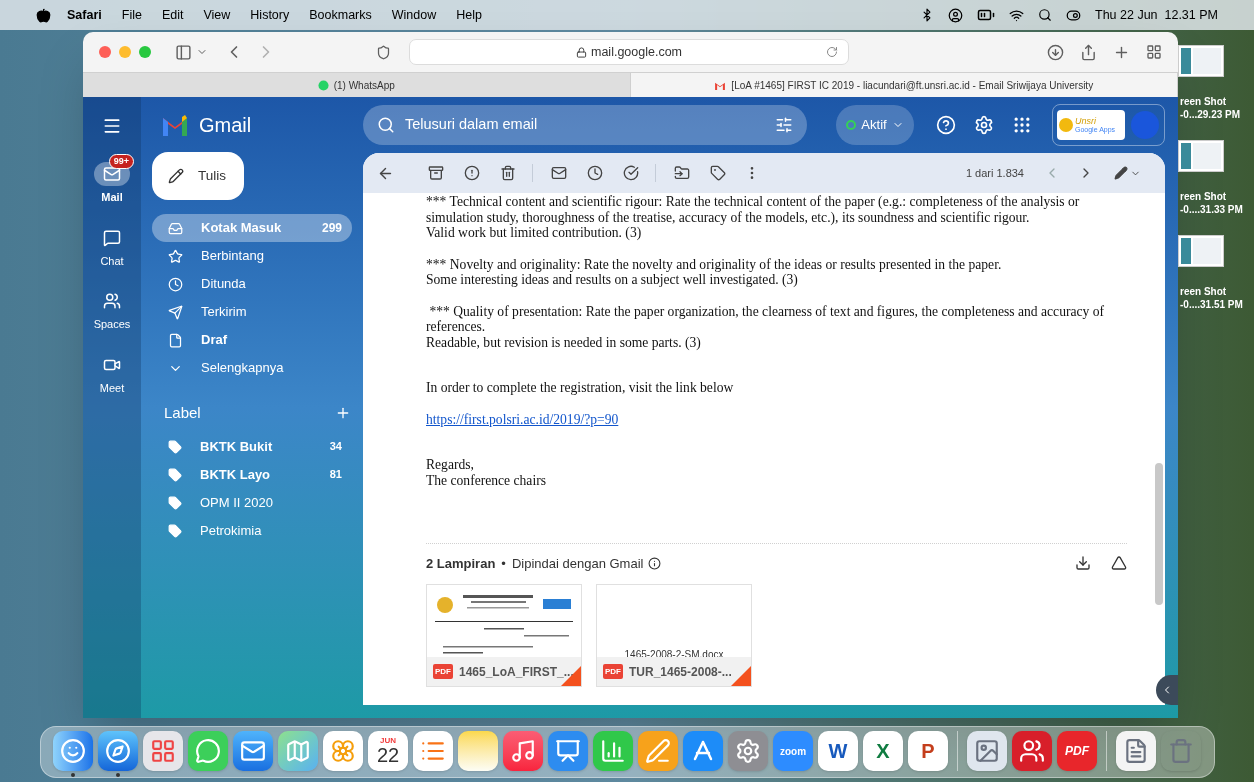  What do you see at coordinates (1136, 751) in the screenshot?
I see `document-icon` at bounding box center [1136, 751].